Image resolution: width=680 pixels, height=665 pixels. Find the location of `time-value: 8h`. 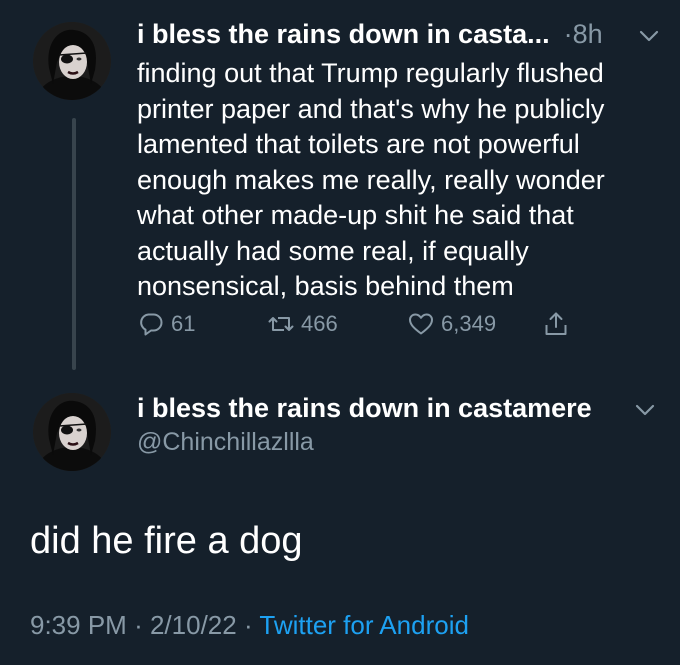

time-value: 8h is located at coordinates (587, 33).